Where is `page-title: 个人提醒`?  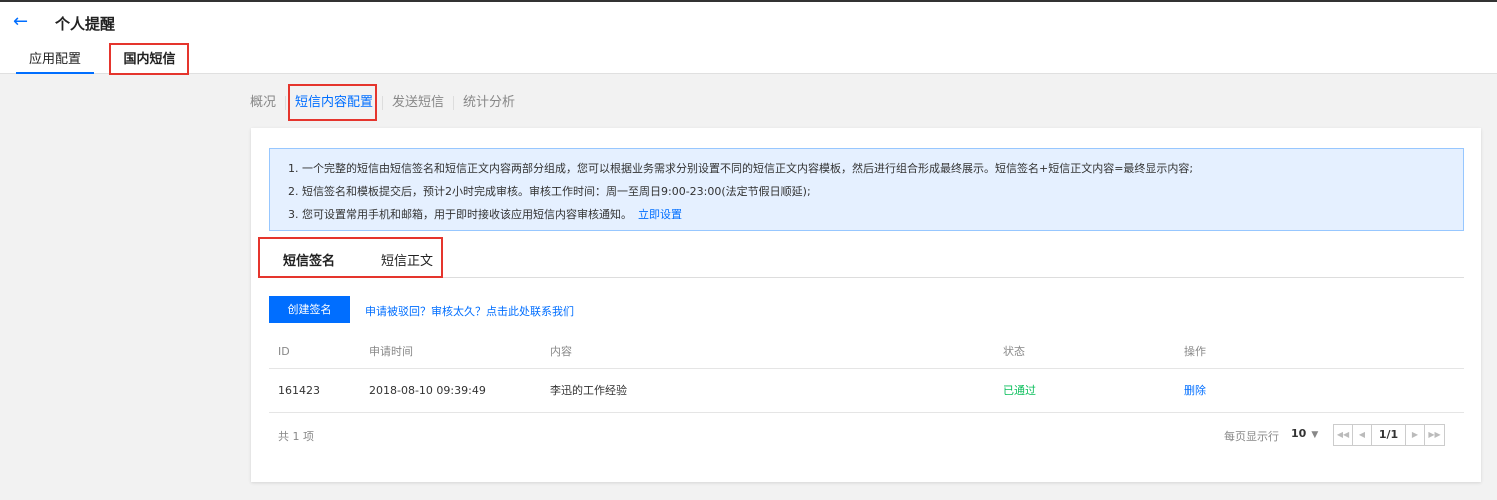 page-title: 个人提醒 is located at coordinates (85, 24).